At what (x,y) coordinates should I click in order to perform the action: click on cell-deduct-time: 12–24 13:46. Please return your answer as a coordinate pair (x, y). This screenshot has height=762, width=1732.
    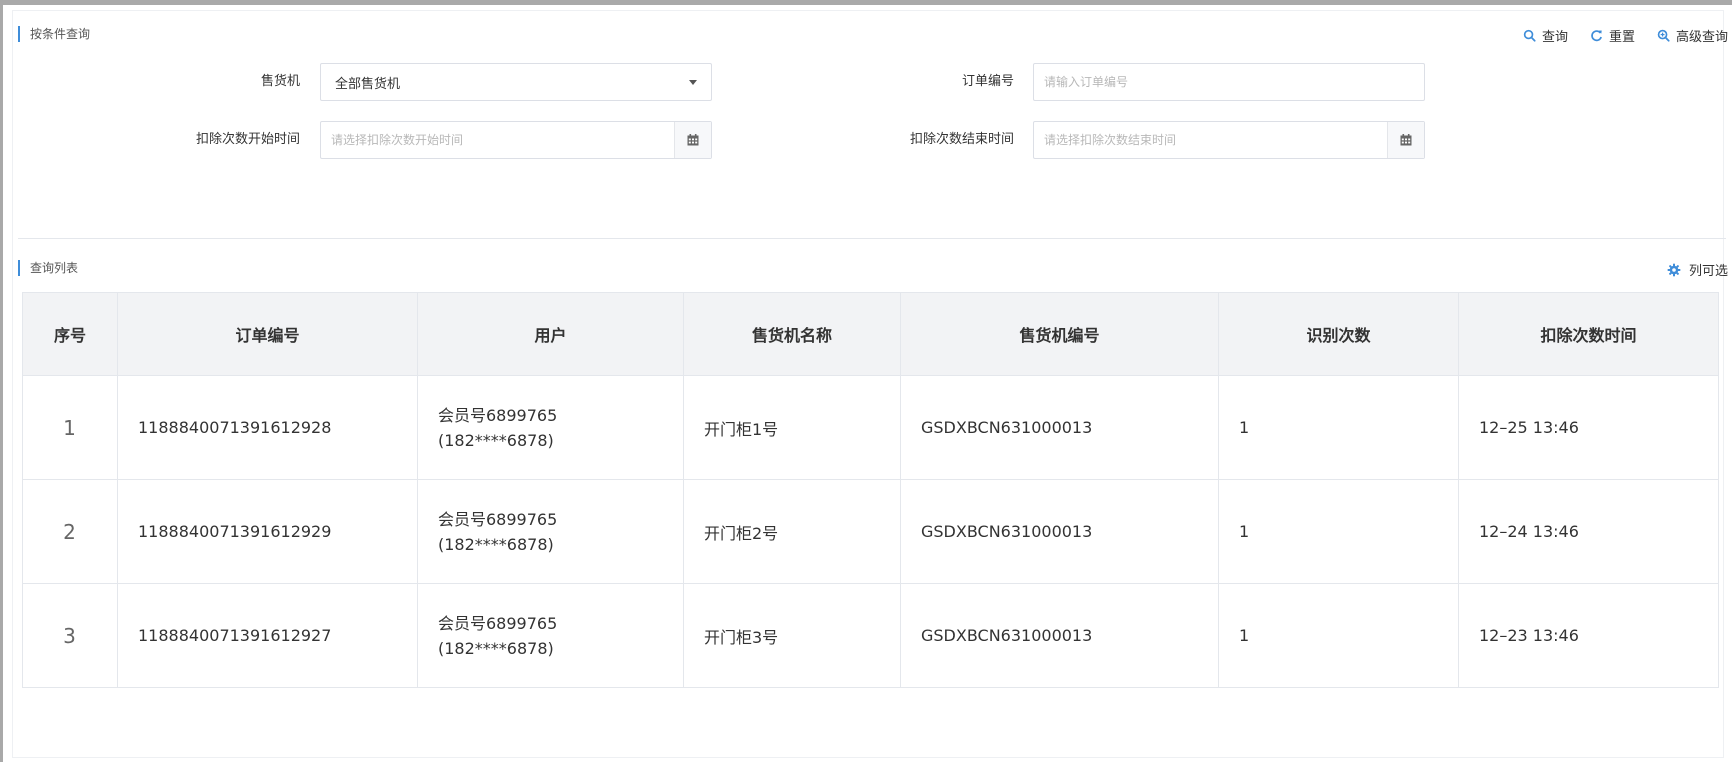
    Looking at the image, I should click on (1588, 531).